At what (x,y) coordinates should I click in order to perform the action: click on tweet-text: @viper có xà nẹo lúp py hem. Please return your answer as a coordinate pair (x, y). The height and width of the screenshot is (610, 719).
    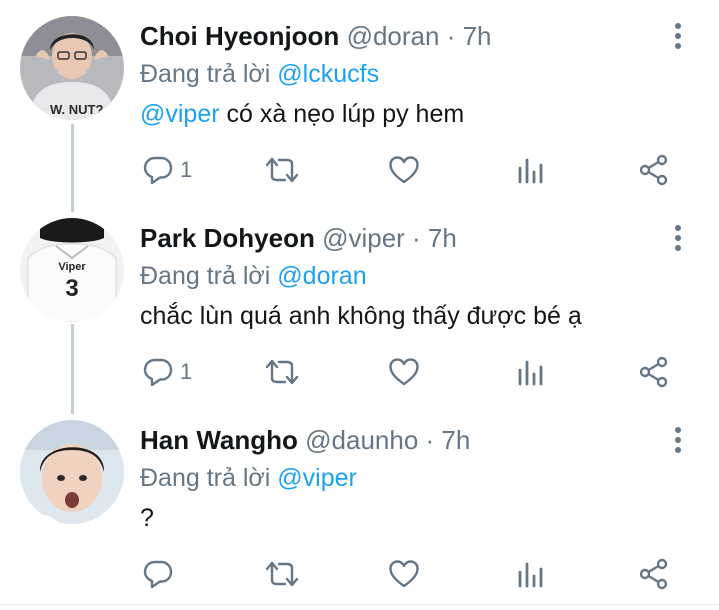
    Looking at the image, I should click on (302, 114).